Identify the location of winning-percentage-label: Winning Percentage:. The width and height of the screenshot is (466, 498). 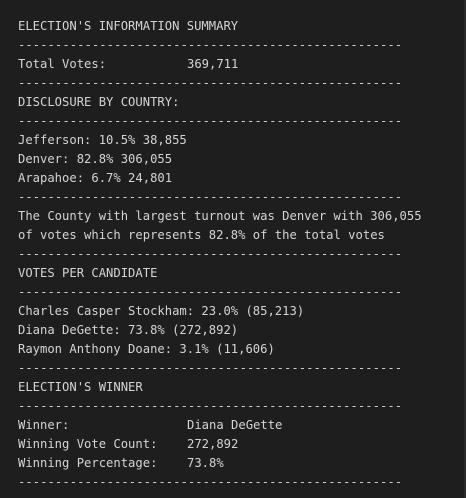
(88, 463).